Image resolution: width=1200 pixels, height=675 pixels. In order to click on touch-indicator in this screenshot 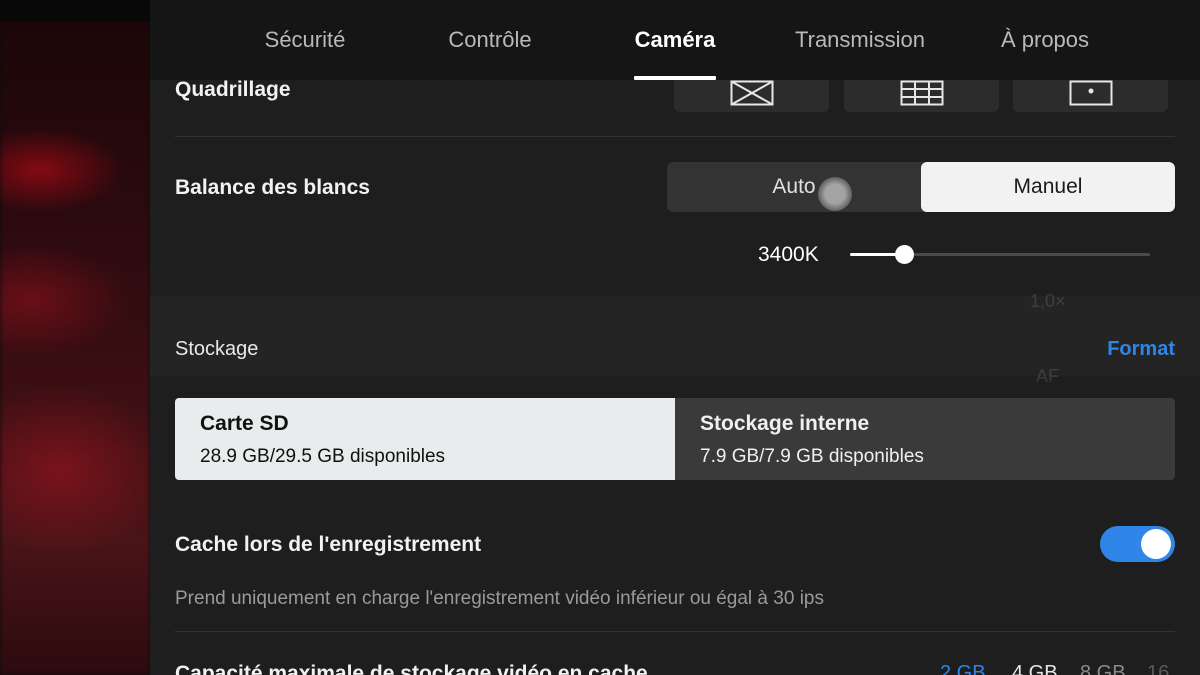, I will do `click(835, 194)`.